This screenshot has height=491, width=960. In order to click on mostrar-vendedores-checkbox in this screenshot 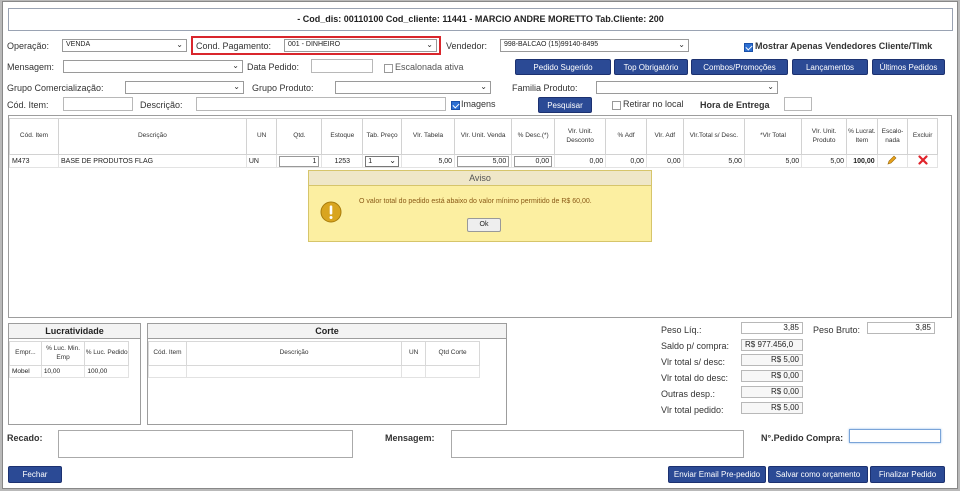, I will do `click(748, 47)`.